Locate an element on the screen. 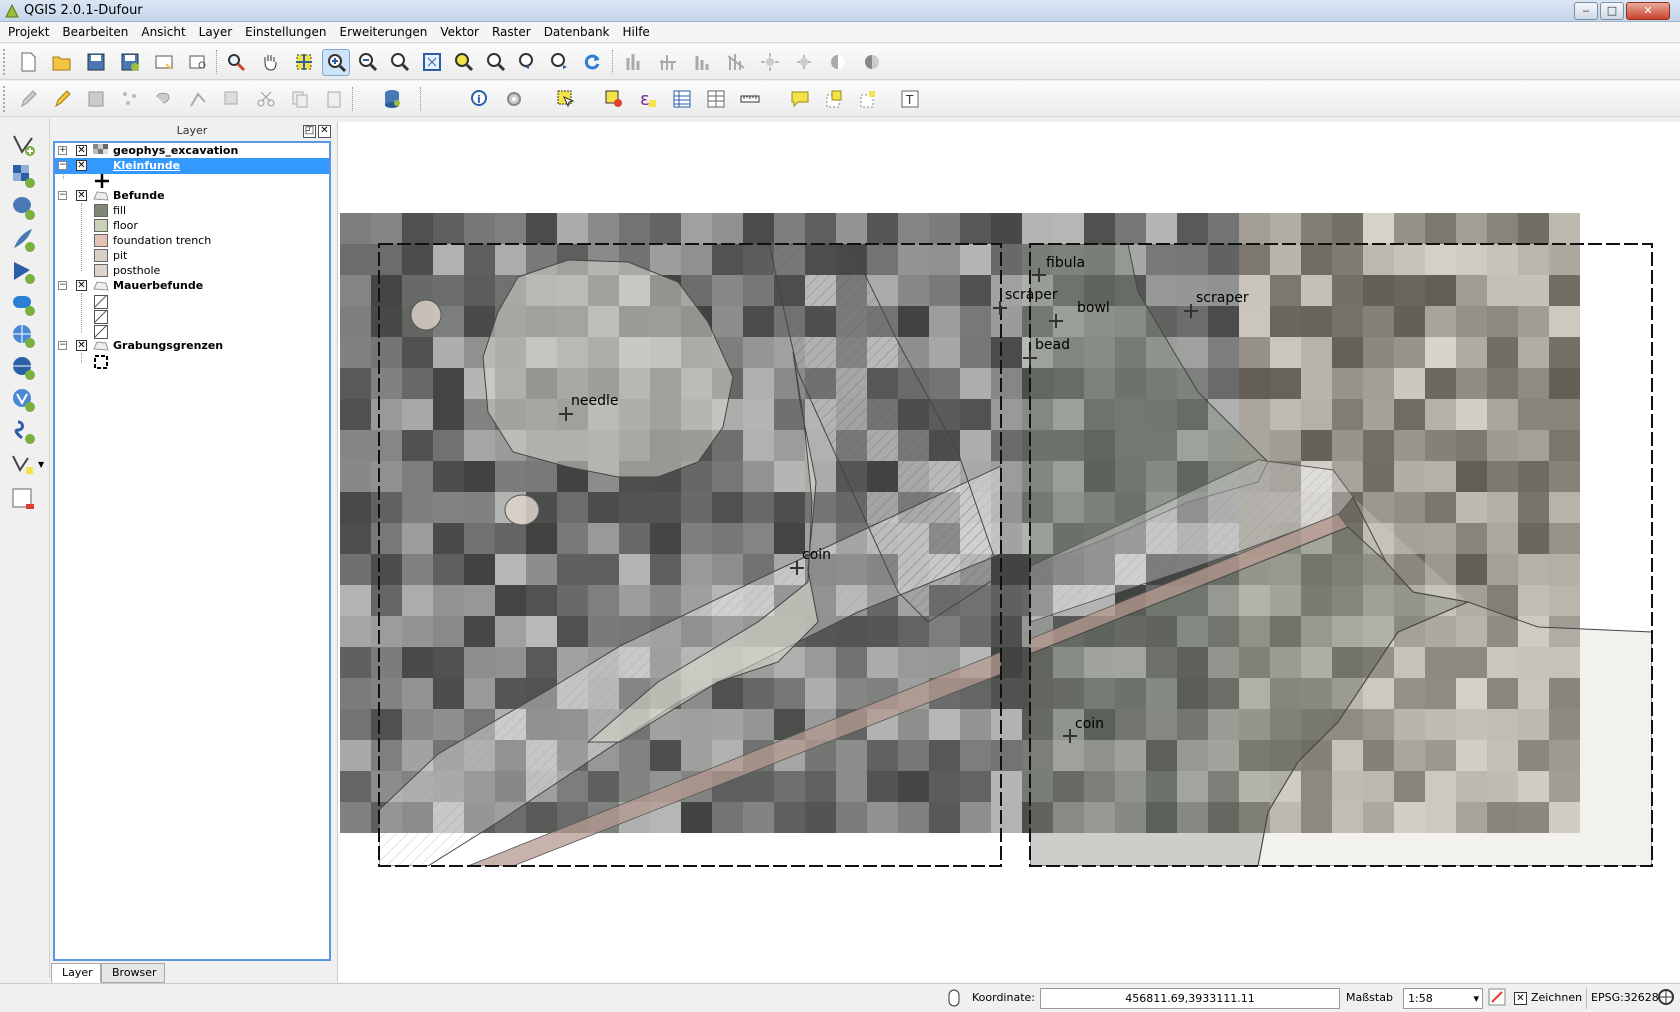  statistical-summary-button is located at coordinates (716, 99).